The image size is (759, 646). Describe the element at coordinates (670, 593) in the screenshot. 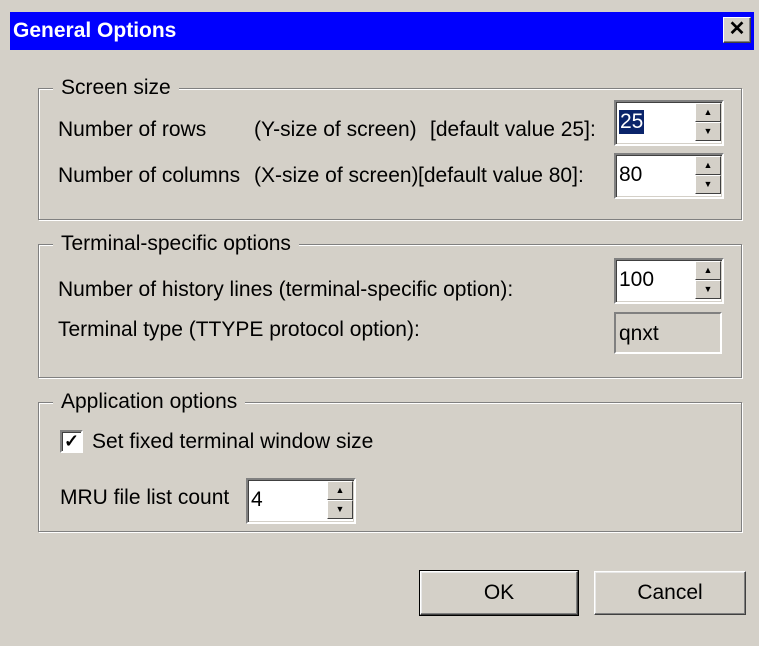

I see `cancel-button: Cancel` at that location.